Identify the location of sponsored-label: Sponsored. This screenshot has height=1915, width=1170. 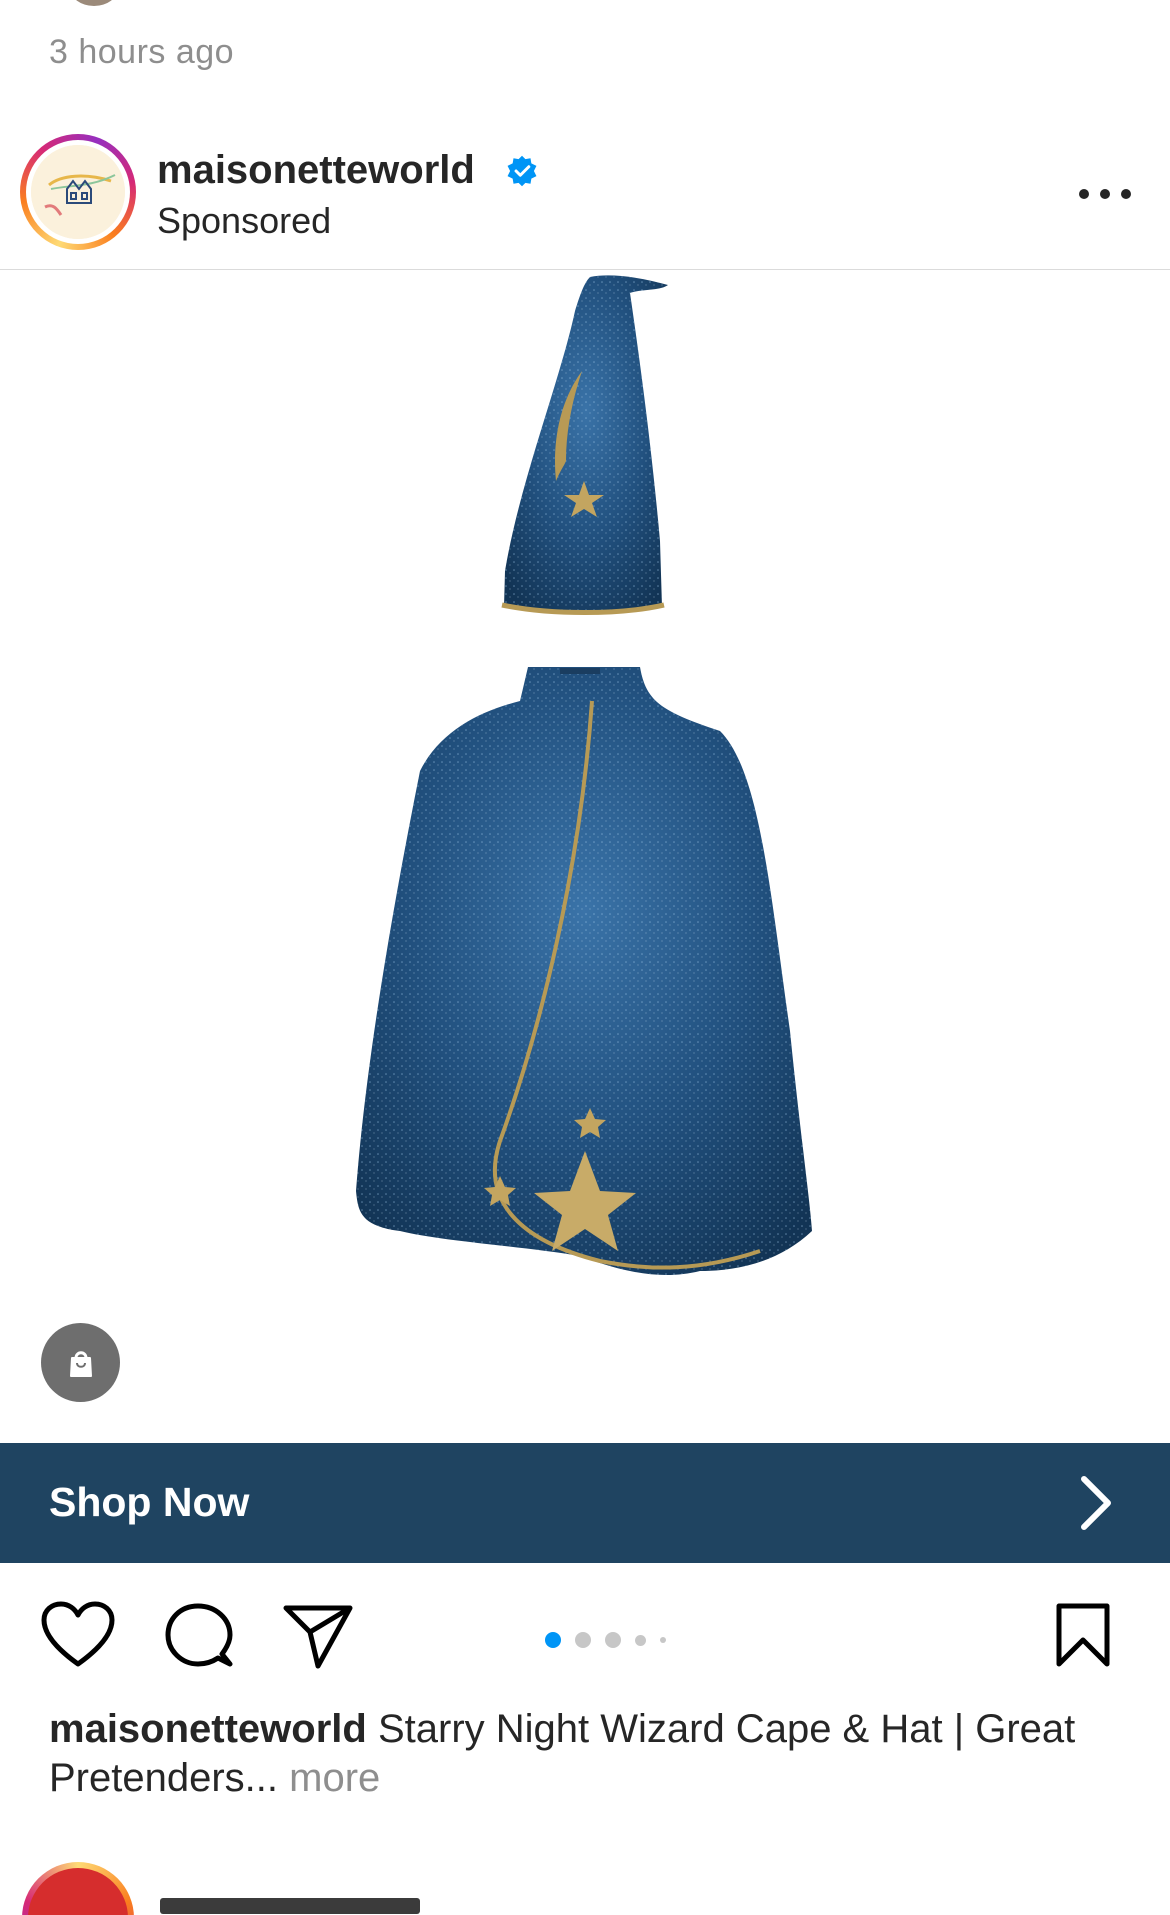
(244, 220).